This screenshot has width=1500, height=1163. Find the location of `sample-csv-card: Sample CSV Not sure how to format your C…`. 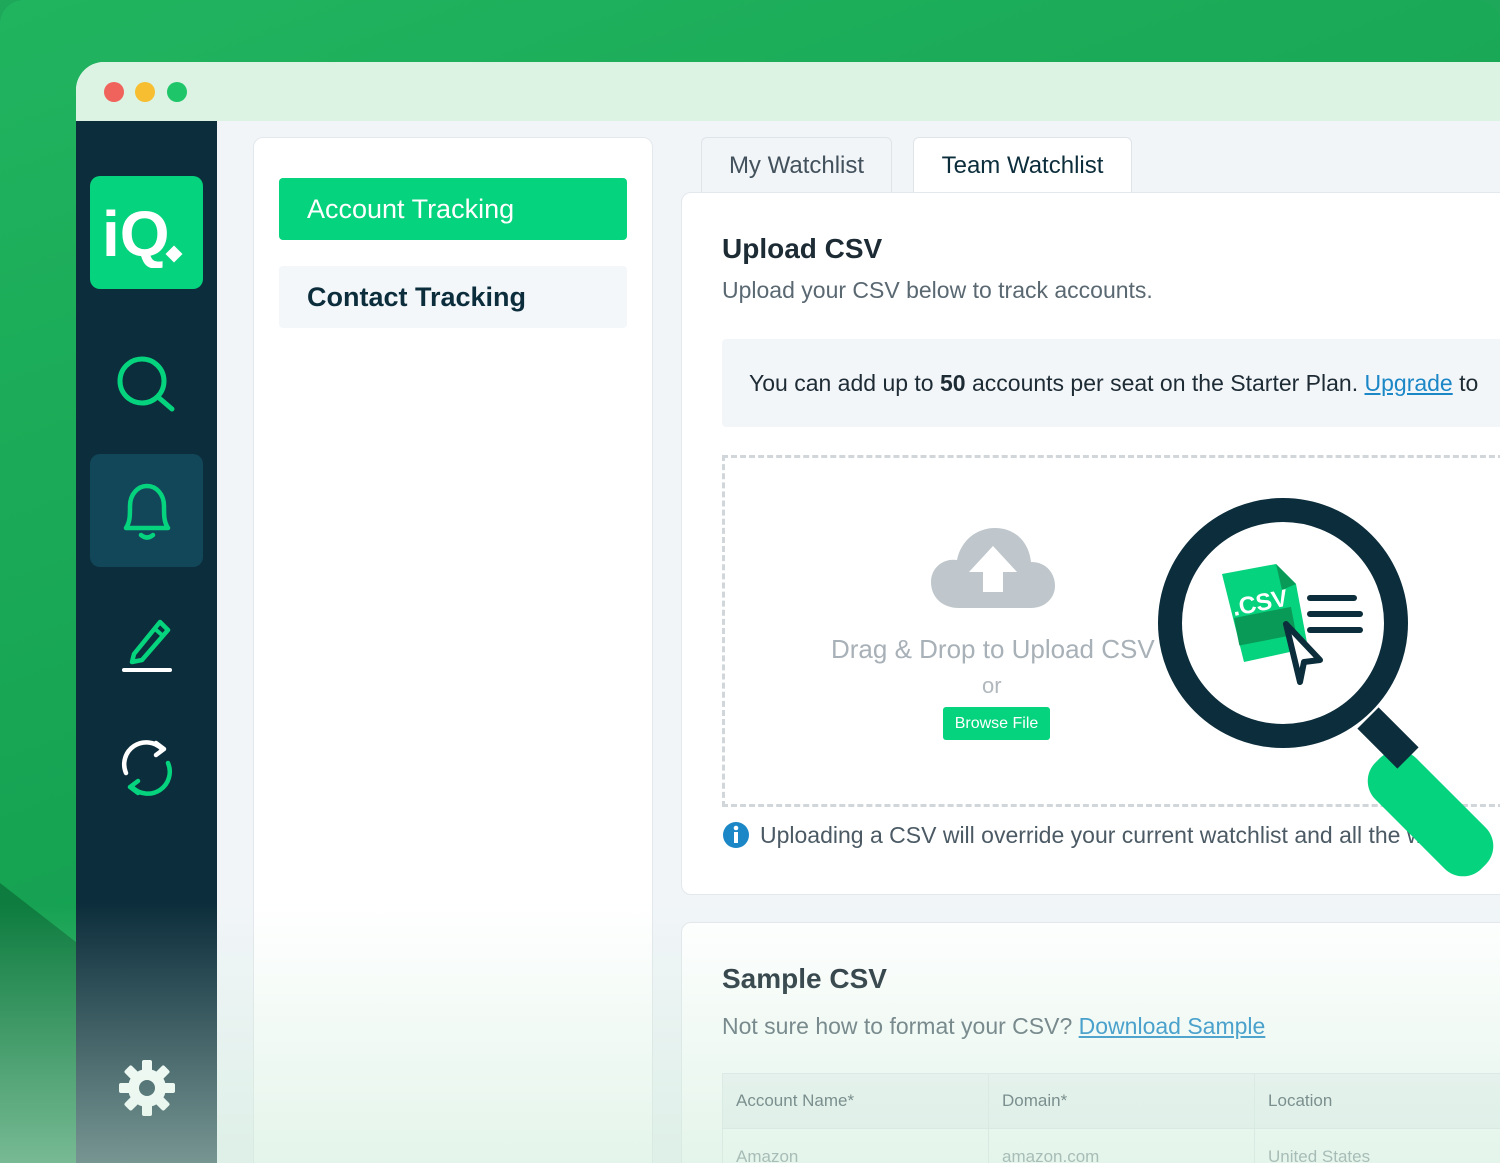

sample-csv-card: Sample CSV Not sure how to format your C… is located at coordinates (1090, 1042).